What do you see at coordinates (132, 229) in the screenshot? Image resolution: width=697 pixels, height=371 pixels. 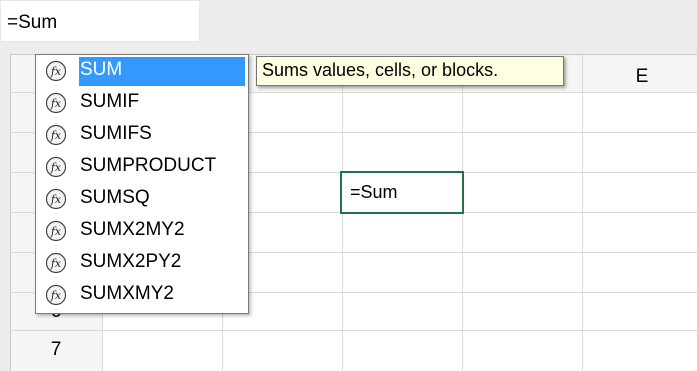 I see `autocomplete-item-label: SUMX2MY2` at bounding box center [132, 229].